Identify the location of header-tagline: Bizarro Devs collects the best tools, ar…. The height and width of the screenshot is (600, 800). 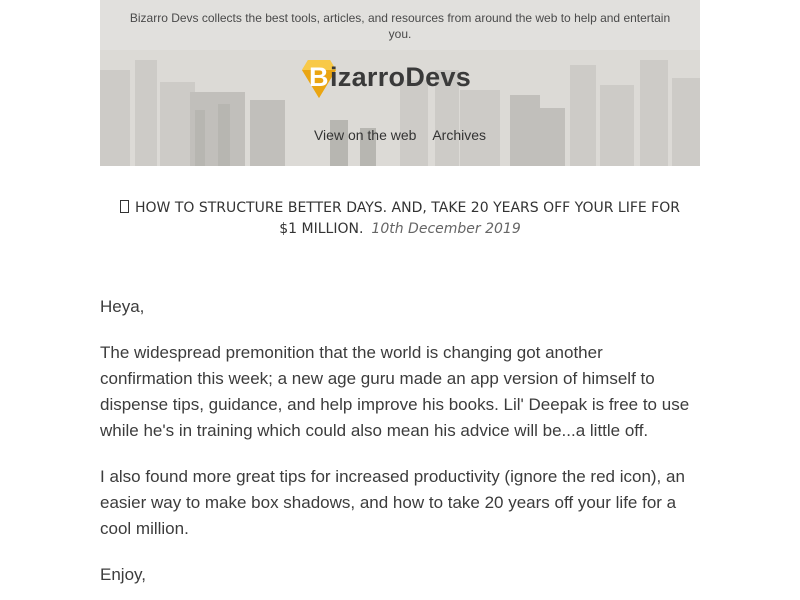
(400, 26).